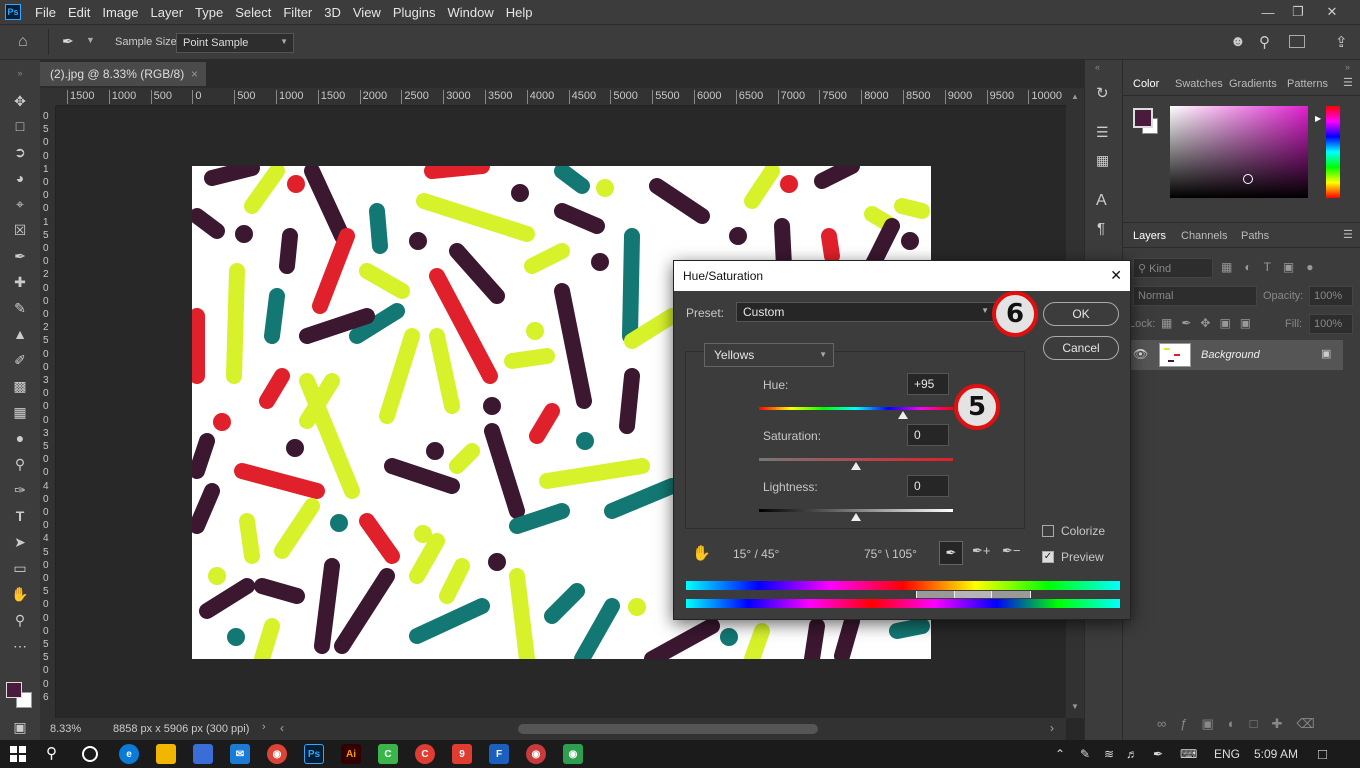 This screenshot has height=768, width=1360. What do you see at coordinates (769, 355) in the screenshot?
I see `channel-select: Yellows ▼` at bounding box center [769, 355].